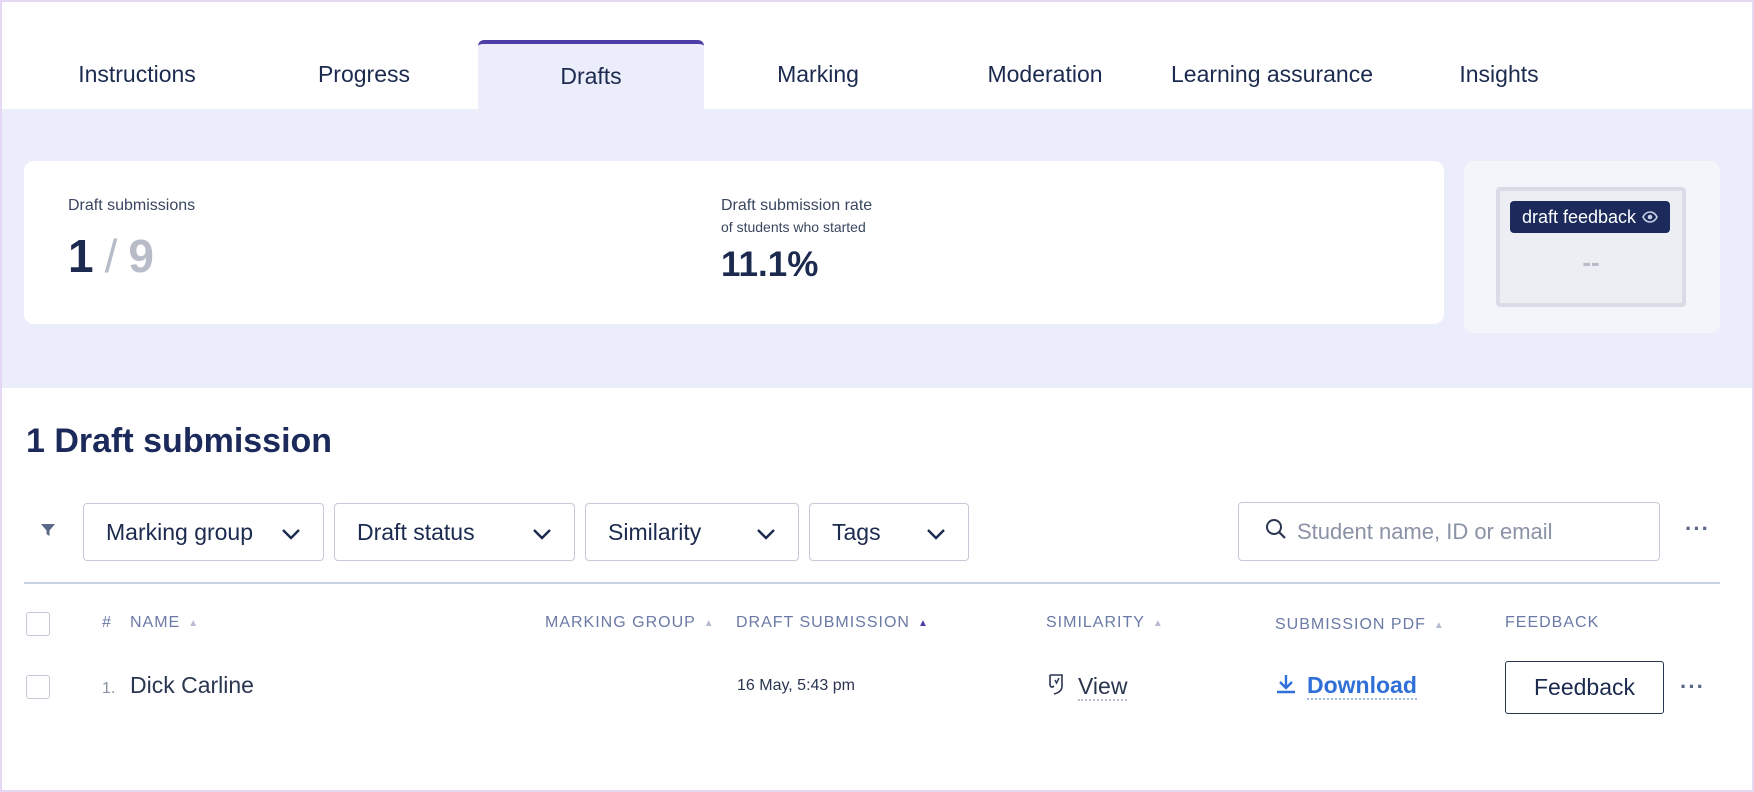 The height and width of the screenshot is (792, 1754). I want to click on similarity-filter-label: Similarity, so click(655, 531).